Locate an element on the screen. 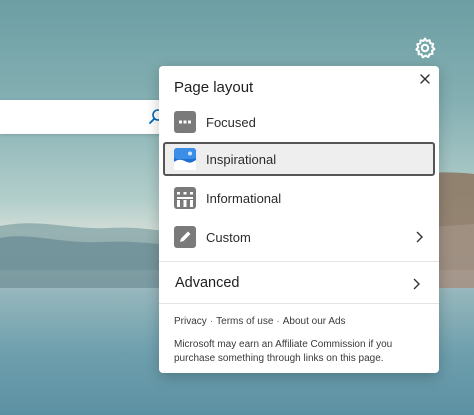 The image size is (474, 415). layout-option-inspirational: Inspirational is located at coordinates (299, 159).